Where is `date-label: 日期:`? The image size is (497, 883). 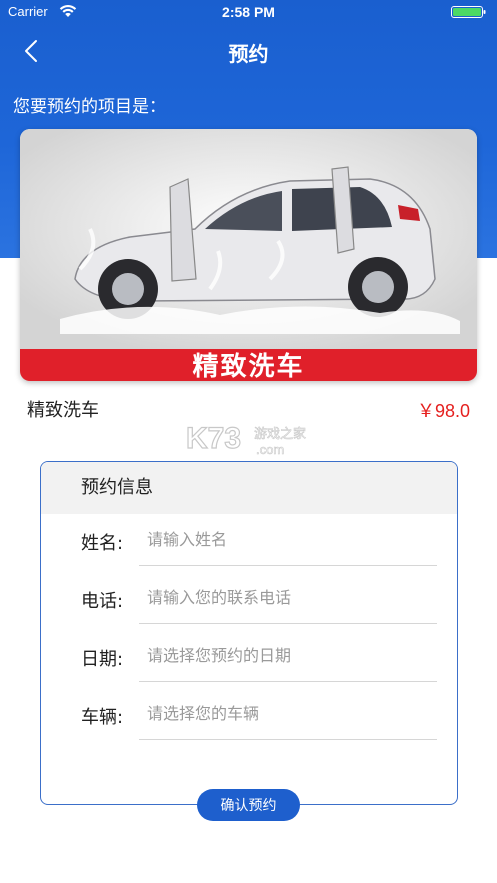 date-label: 日期: is located at coordinates (102, 659).